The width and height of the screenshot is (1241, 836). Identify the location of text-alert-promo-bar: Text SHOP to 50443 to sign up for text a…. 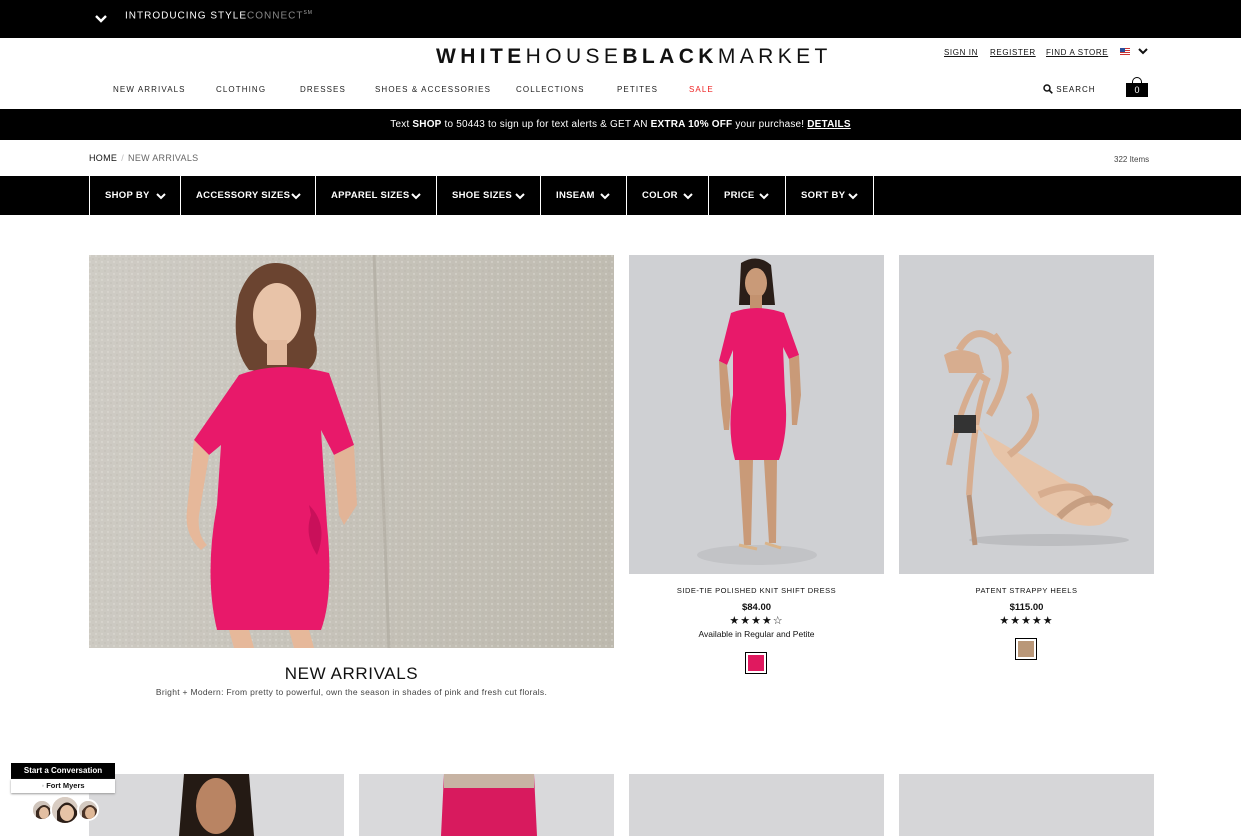
(620, 124).